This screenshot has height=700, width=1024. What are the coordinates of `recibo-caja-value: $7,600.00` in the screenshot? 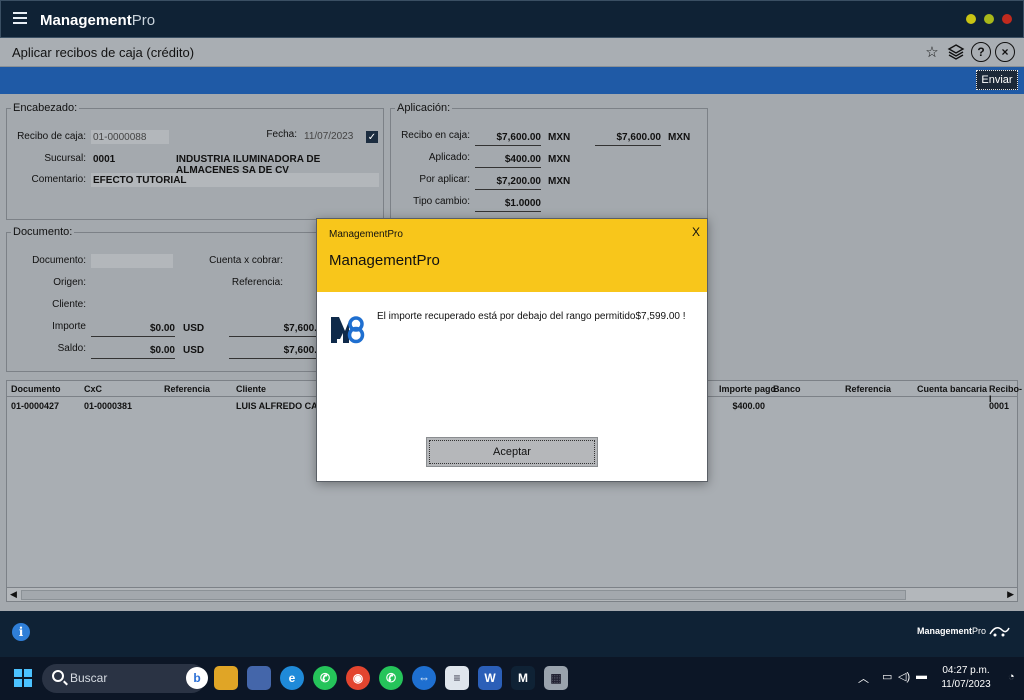 It's located at (508, 139).